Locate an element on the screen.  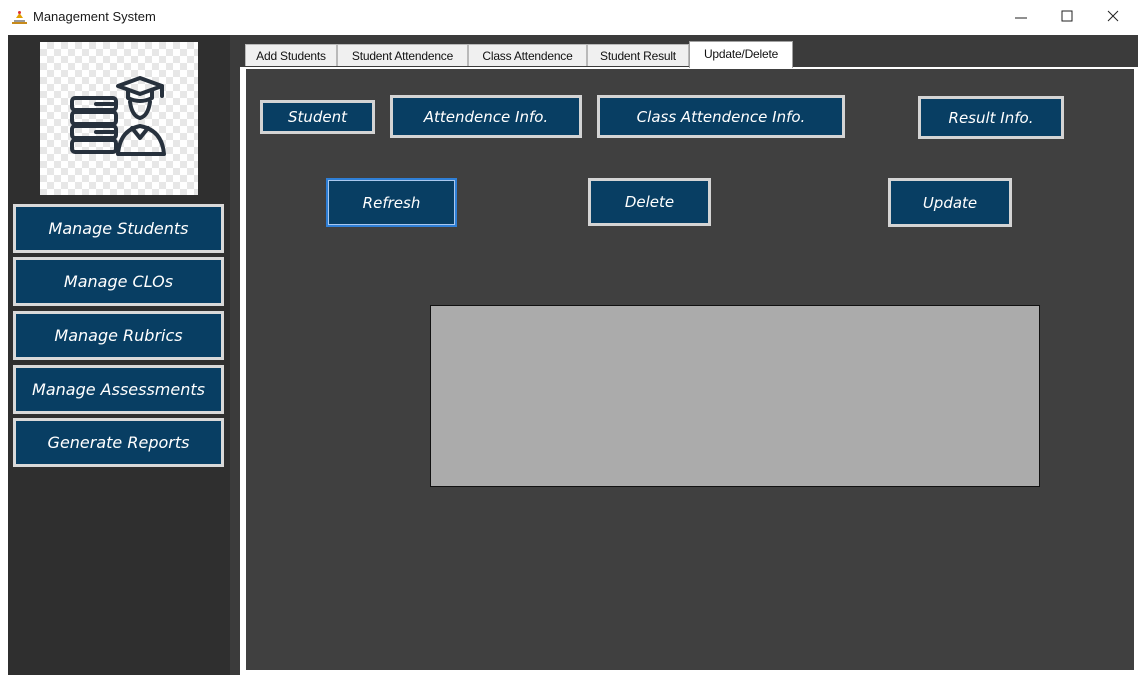
manage-rubrics-button: Manage Rubrics is located at coordinates (118, 335).